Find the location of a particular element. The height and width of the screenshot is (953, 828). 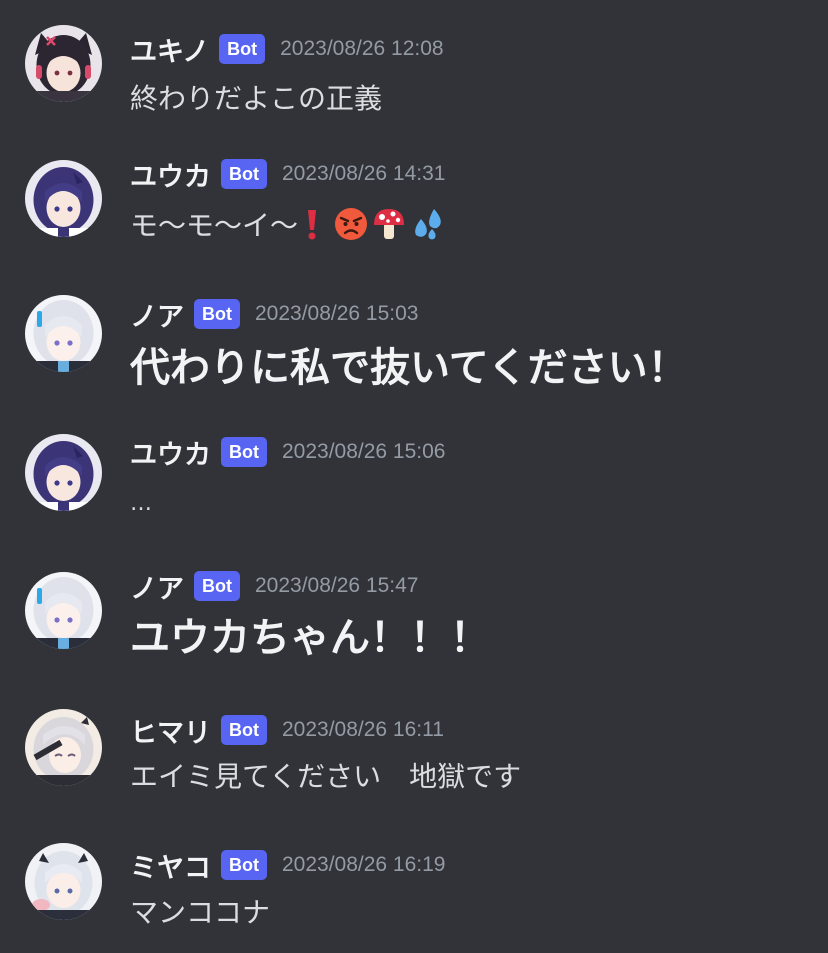

message-header: ユウカ Bot 2023/08/26 15:06 is located at coordinates (288, 452).